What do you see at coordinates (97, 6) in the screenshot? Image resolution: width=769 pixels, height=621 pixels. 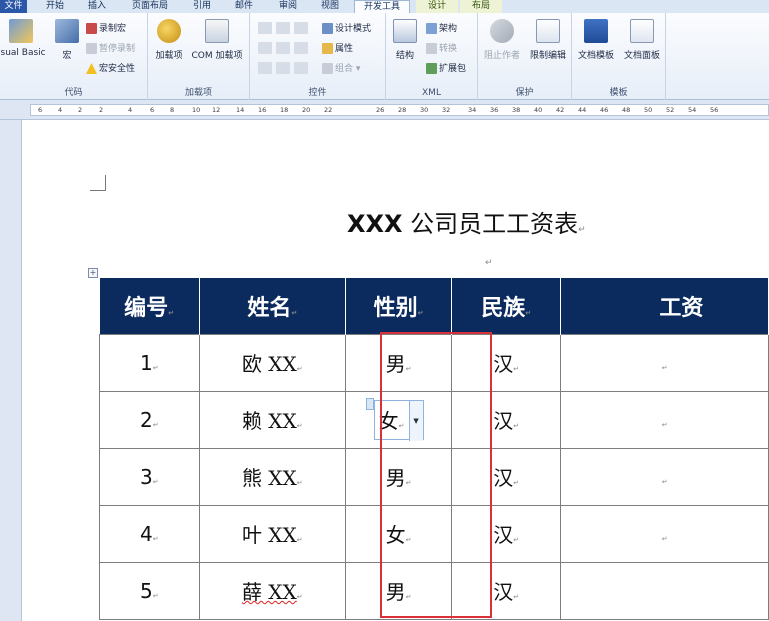 I see `tab-insert: 插入` at bounding box center [97, 6].